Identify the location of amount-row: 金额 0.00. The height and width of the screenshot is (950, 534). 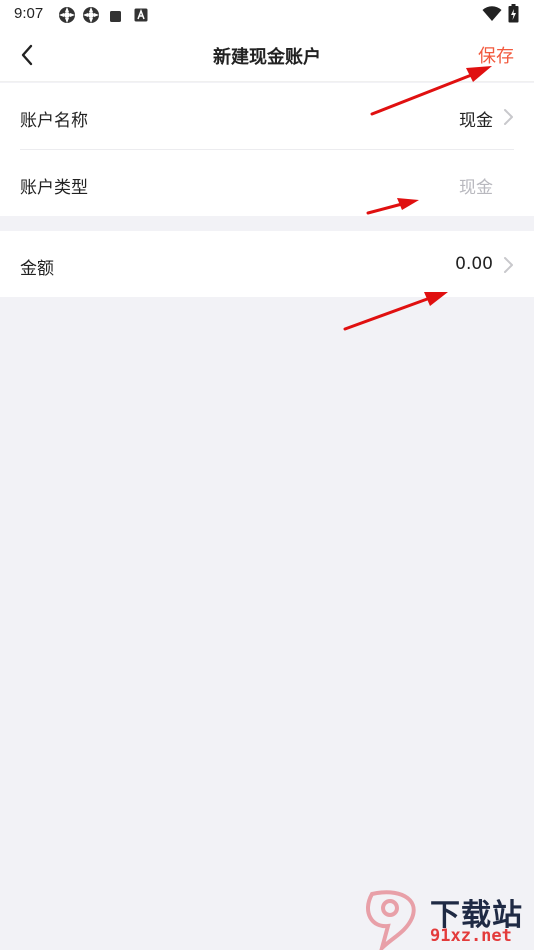
(267, 264).